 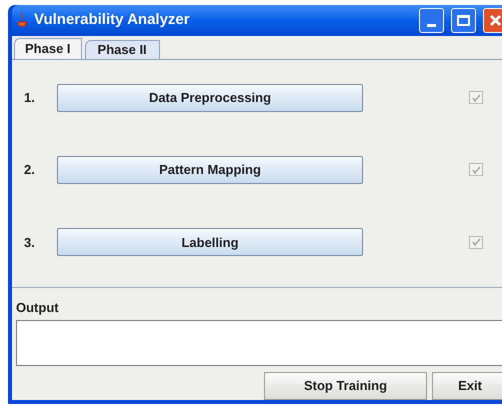 I want to click on stop-training-button: Stop Training, so click(x=345, y=386).